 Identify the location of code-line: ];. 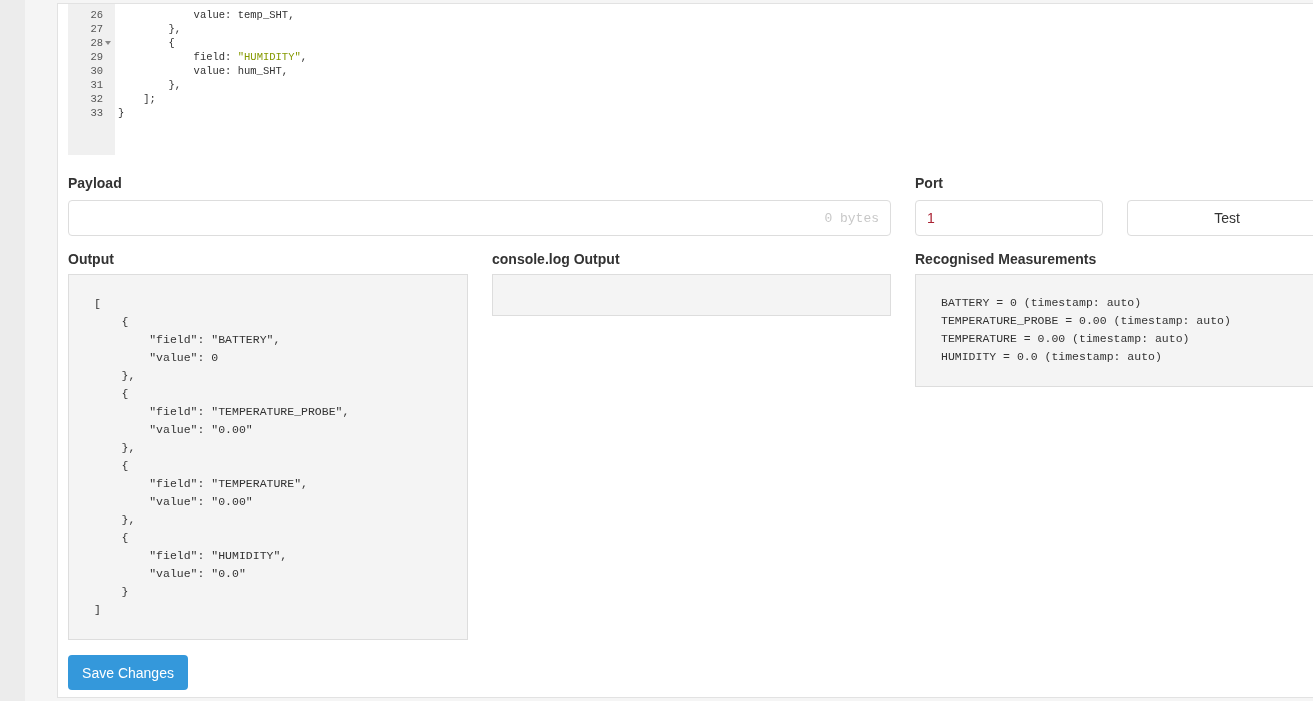
(149, 99).